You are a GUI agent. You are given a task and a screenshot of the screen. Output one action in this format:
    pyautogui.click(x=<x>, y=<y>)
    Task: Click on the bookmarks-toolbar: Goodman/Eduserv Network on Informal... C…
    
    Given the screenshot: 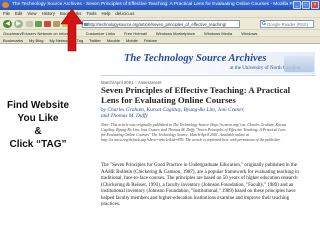 What is the action you would take?
    pyautogui.click(x=160, y=32)
    